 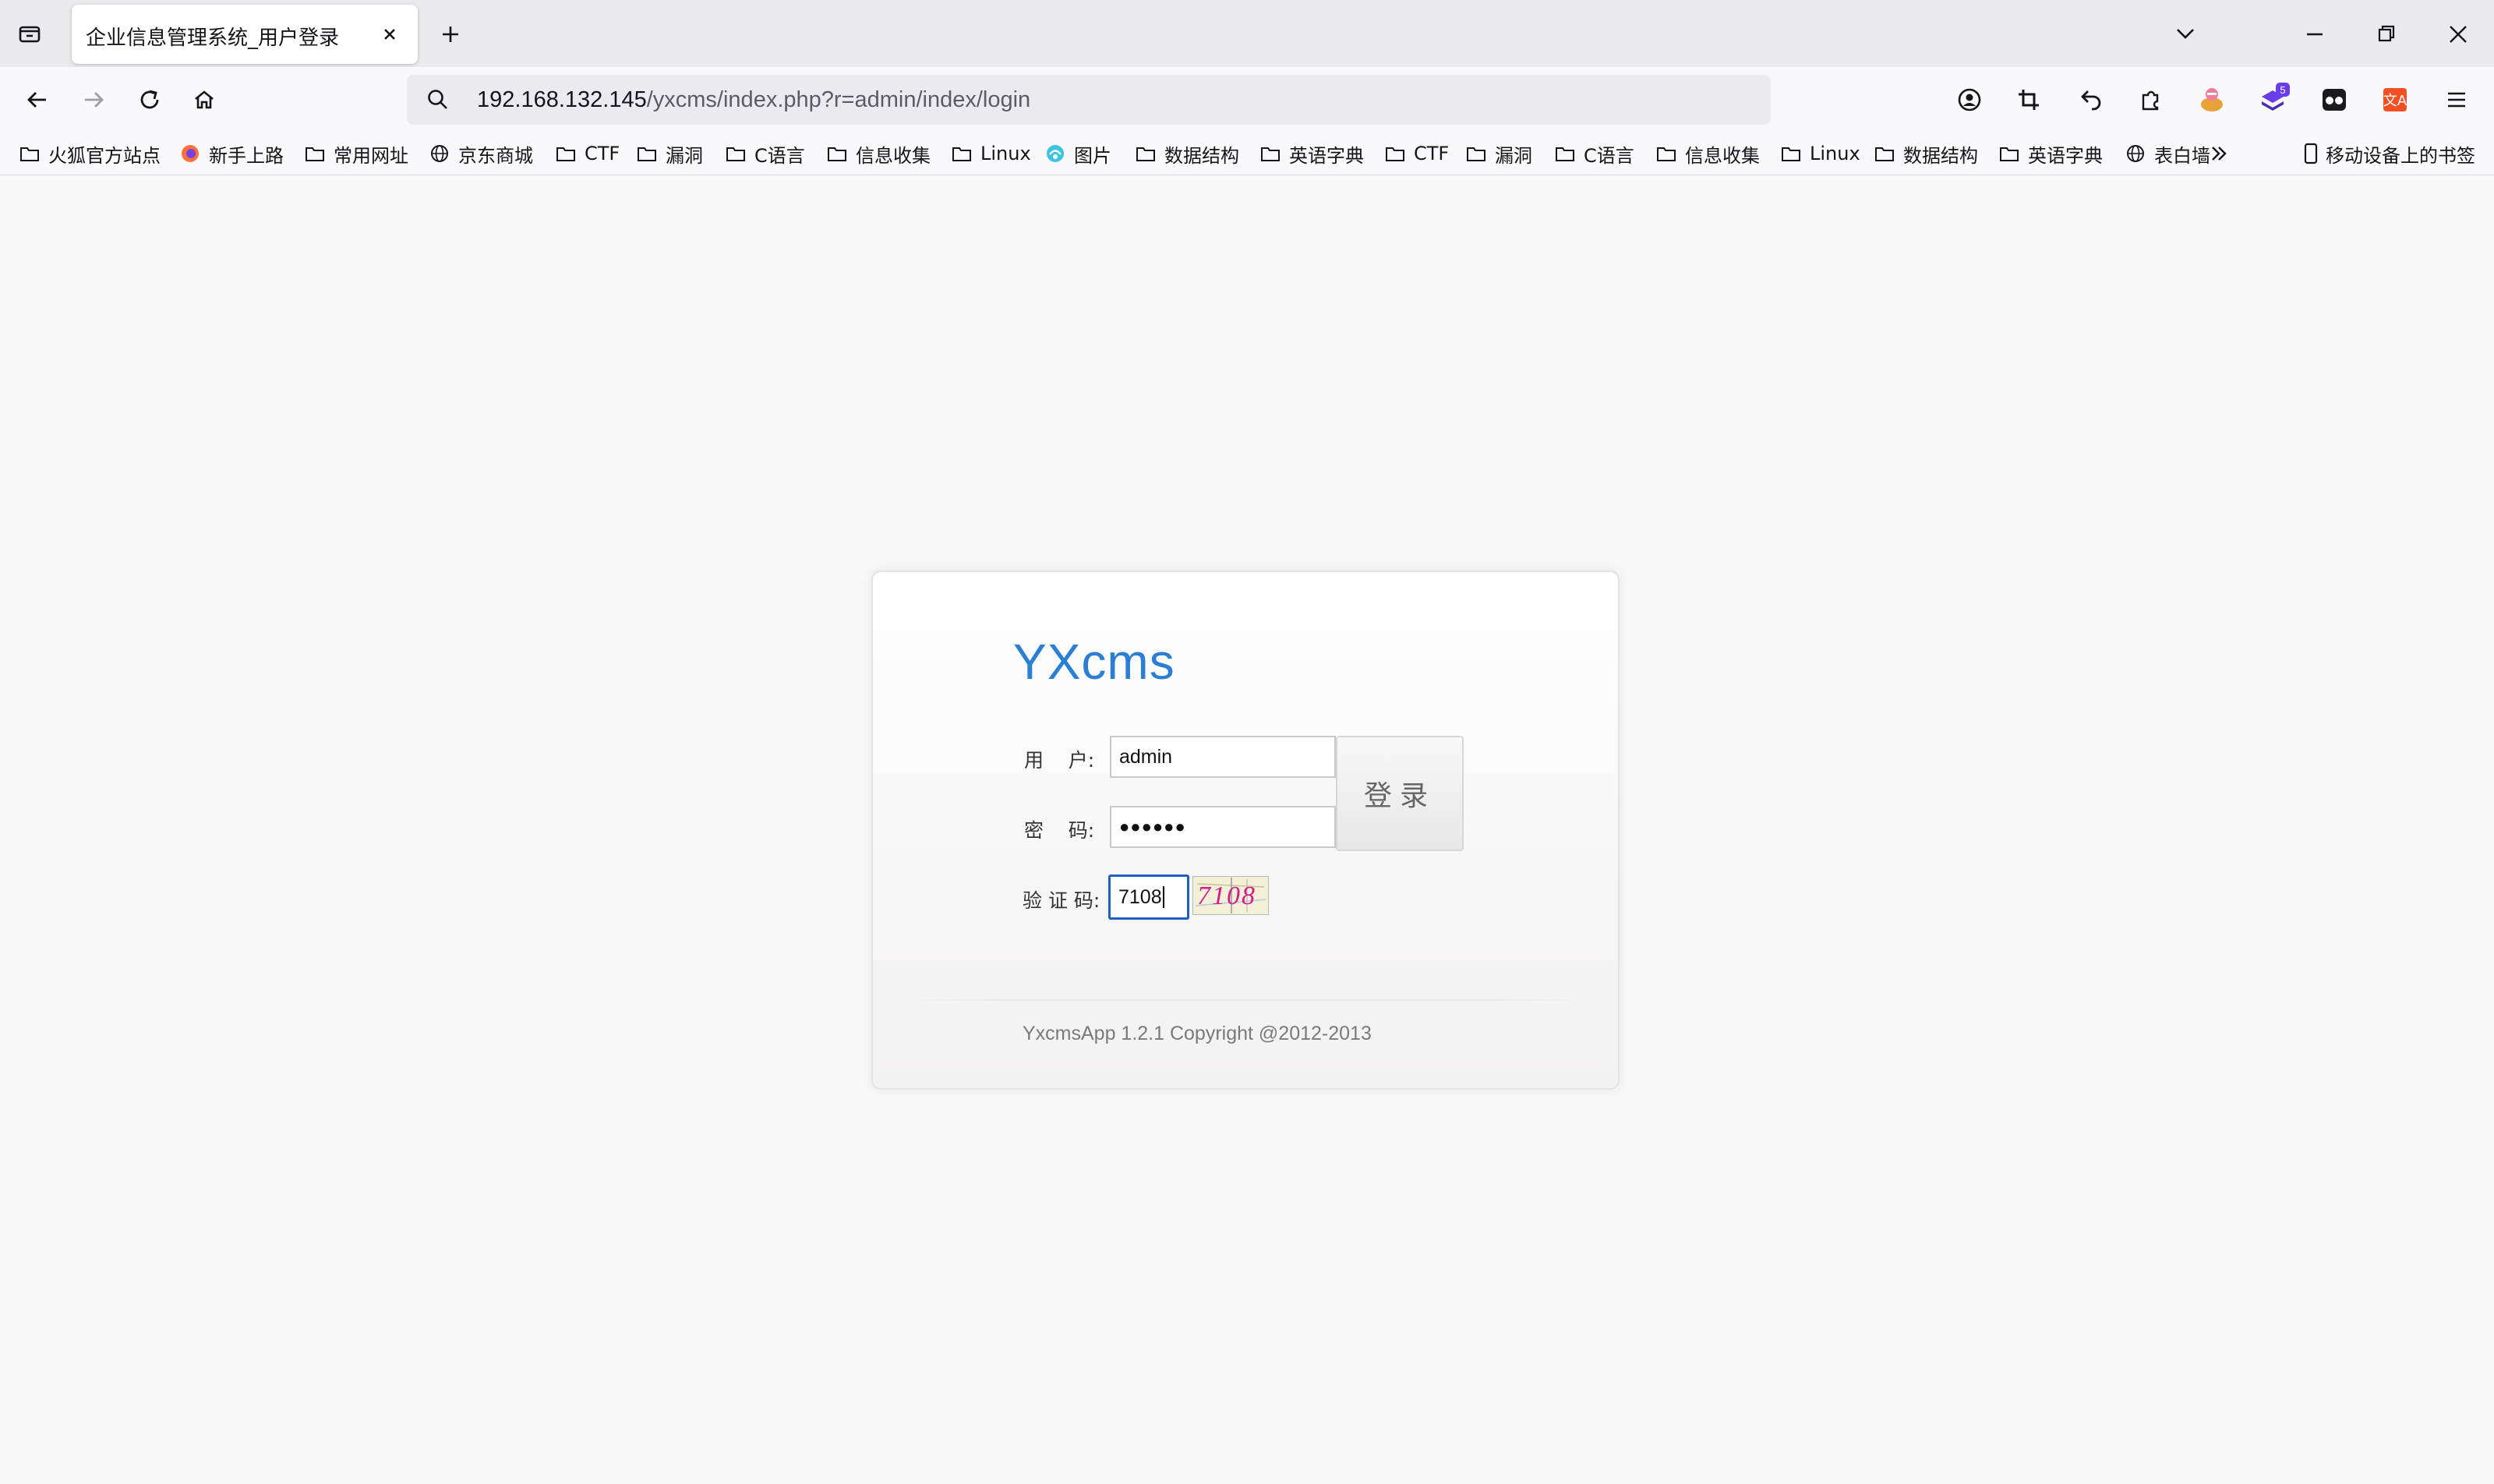 I want to click on minimize-button, so click(x=2314, y=34).